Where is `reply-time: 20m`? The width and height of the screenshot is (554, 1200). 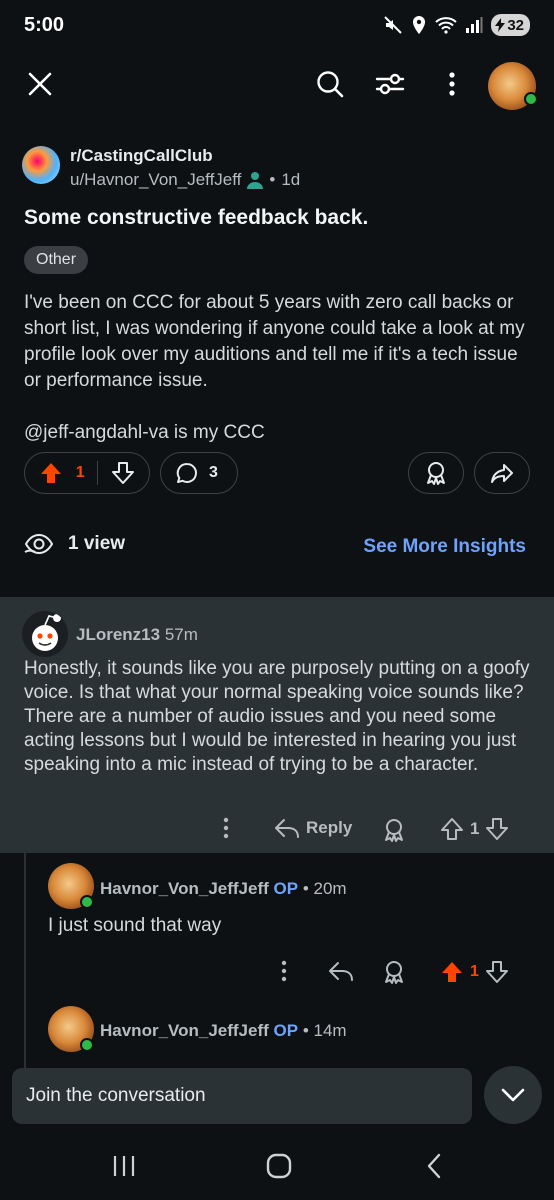
reply-time: 20m is located at coordinates (330, 888).